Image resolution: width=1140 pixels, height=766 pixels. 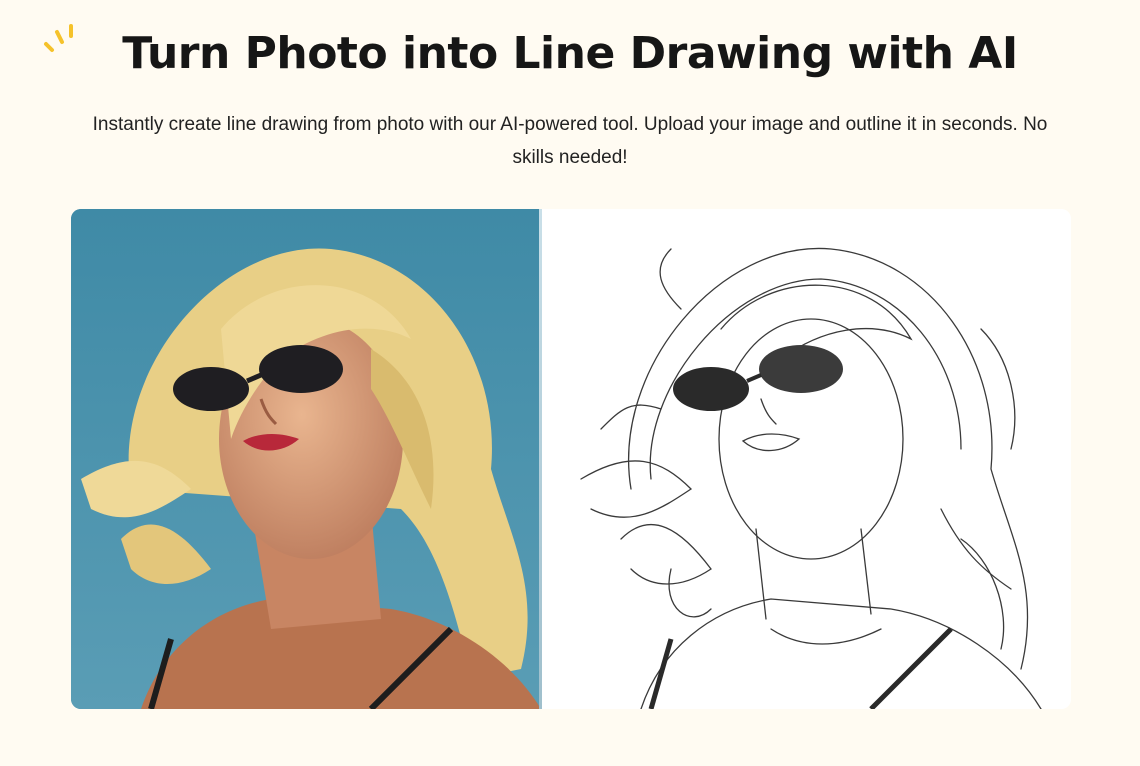 I want to click on page-title: Turn Photo into Line Drawing with AI, so click(x=570, y=53).